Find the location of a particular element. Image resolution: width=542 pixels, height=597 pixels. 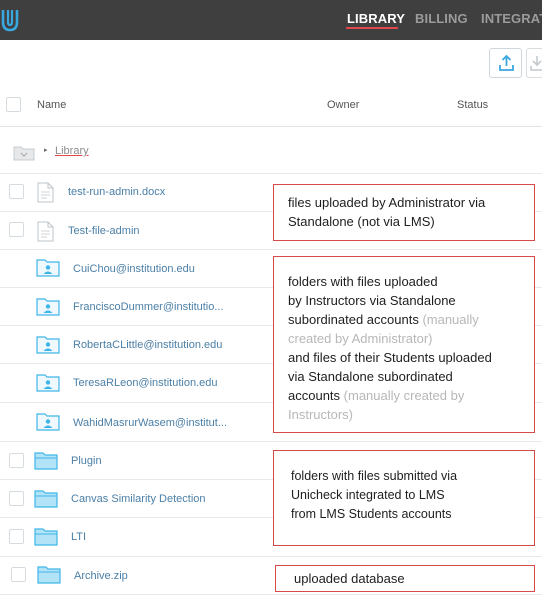

upload-button is located at coordinates (505, 63).